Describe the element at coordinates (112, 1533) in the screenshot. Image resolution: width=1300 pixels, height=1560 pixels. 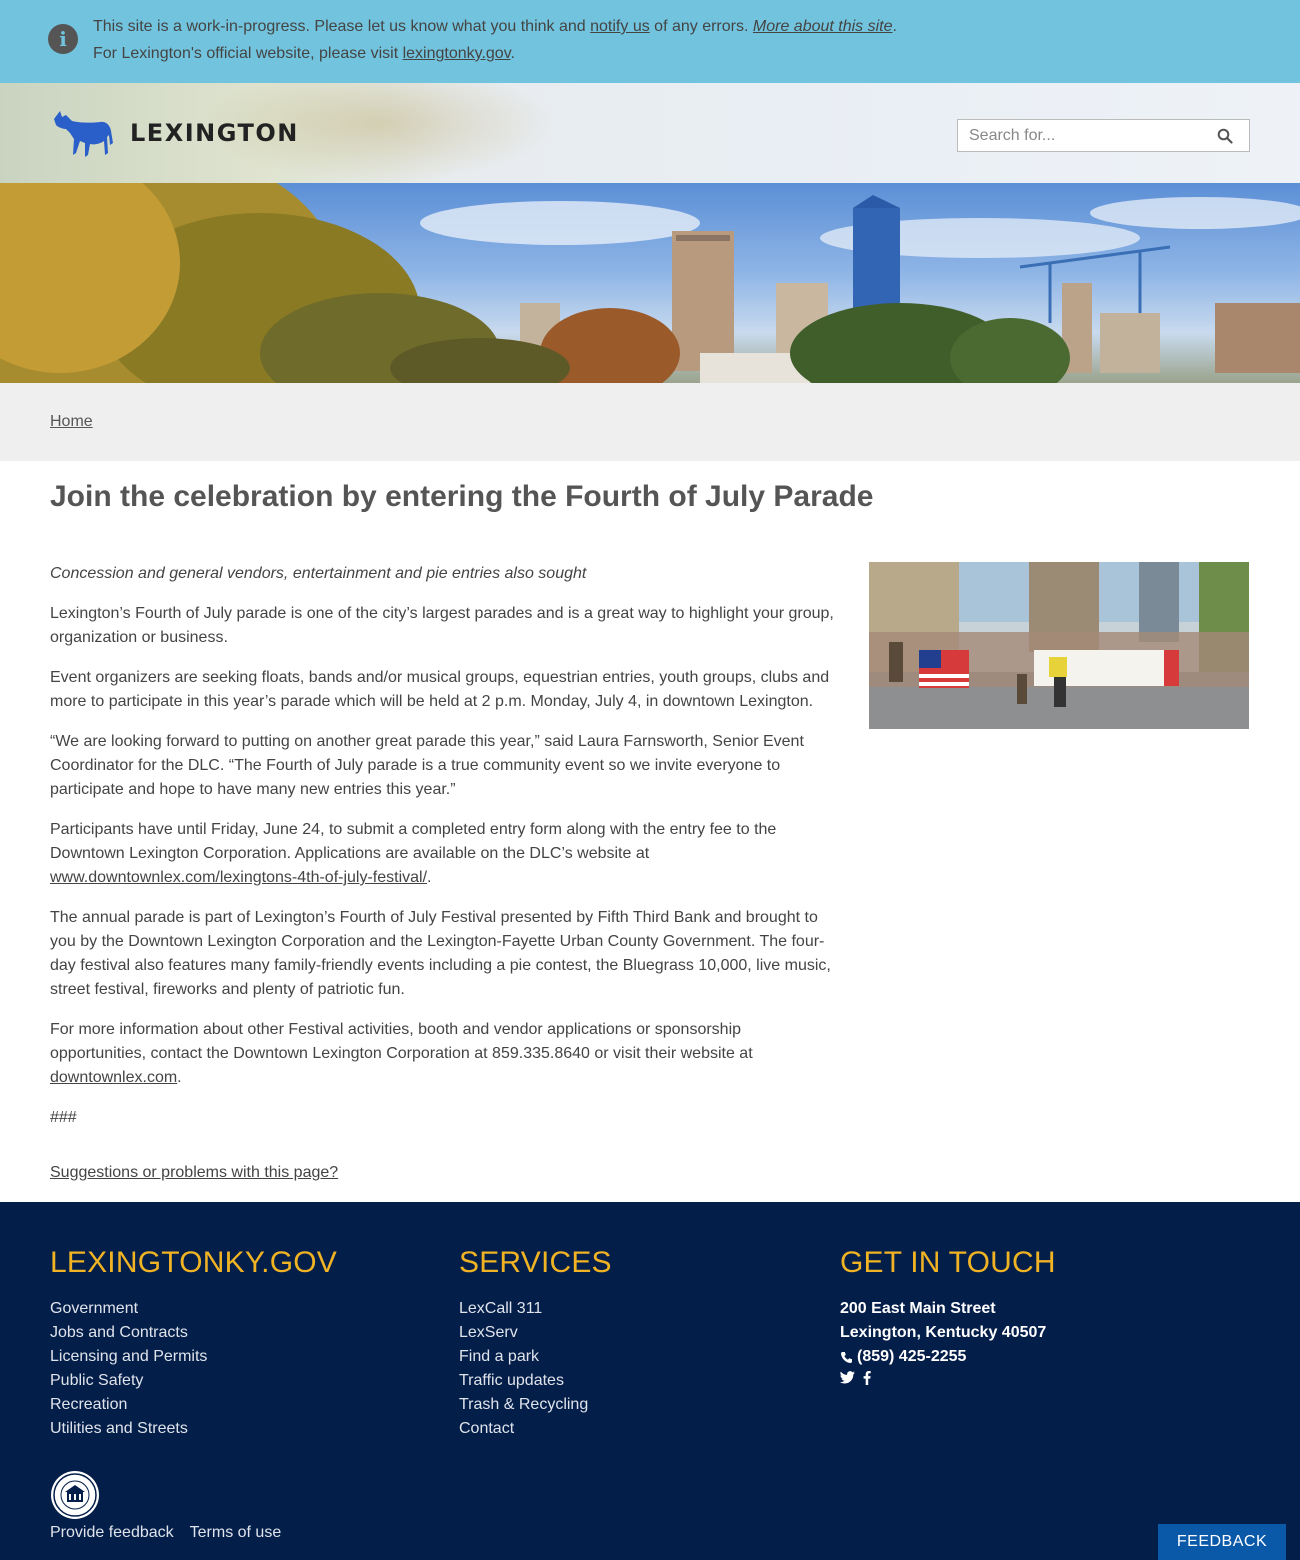
I see `provide-feedback-link: Provide feedback` at that location.